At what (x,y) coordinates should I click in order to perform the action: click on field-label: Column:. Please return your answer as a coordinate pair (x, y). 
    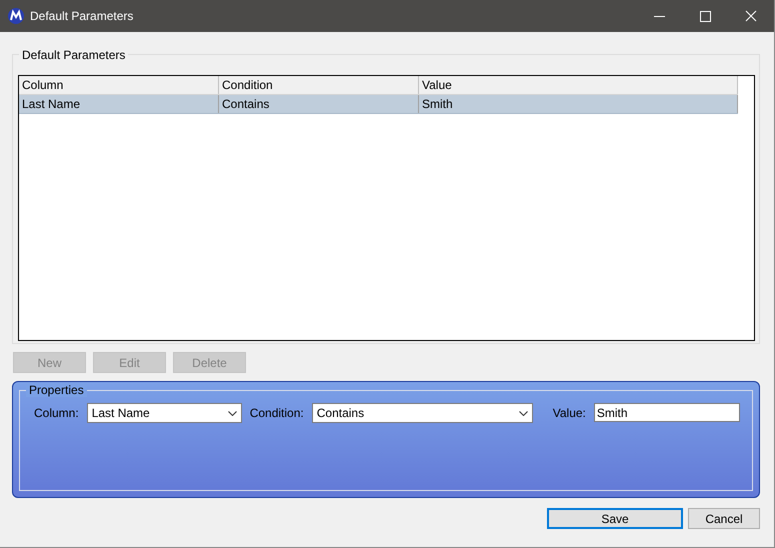
    Looking at the image, I should click on (56, 413).